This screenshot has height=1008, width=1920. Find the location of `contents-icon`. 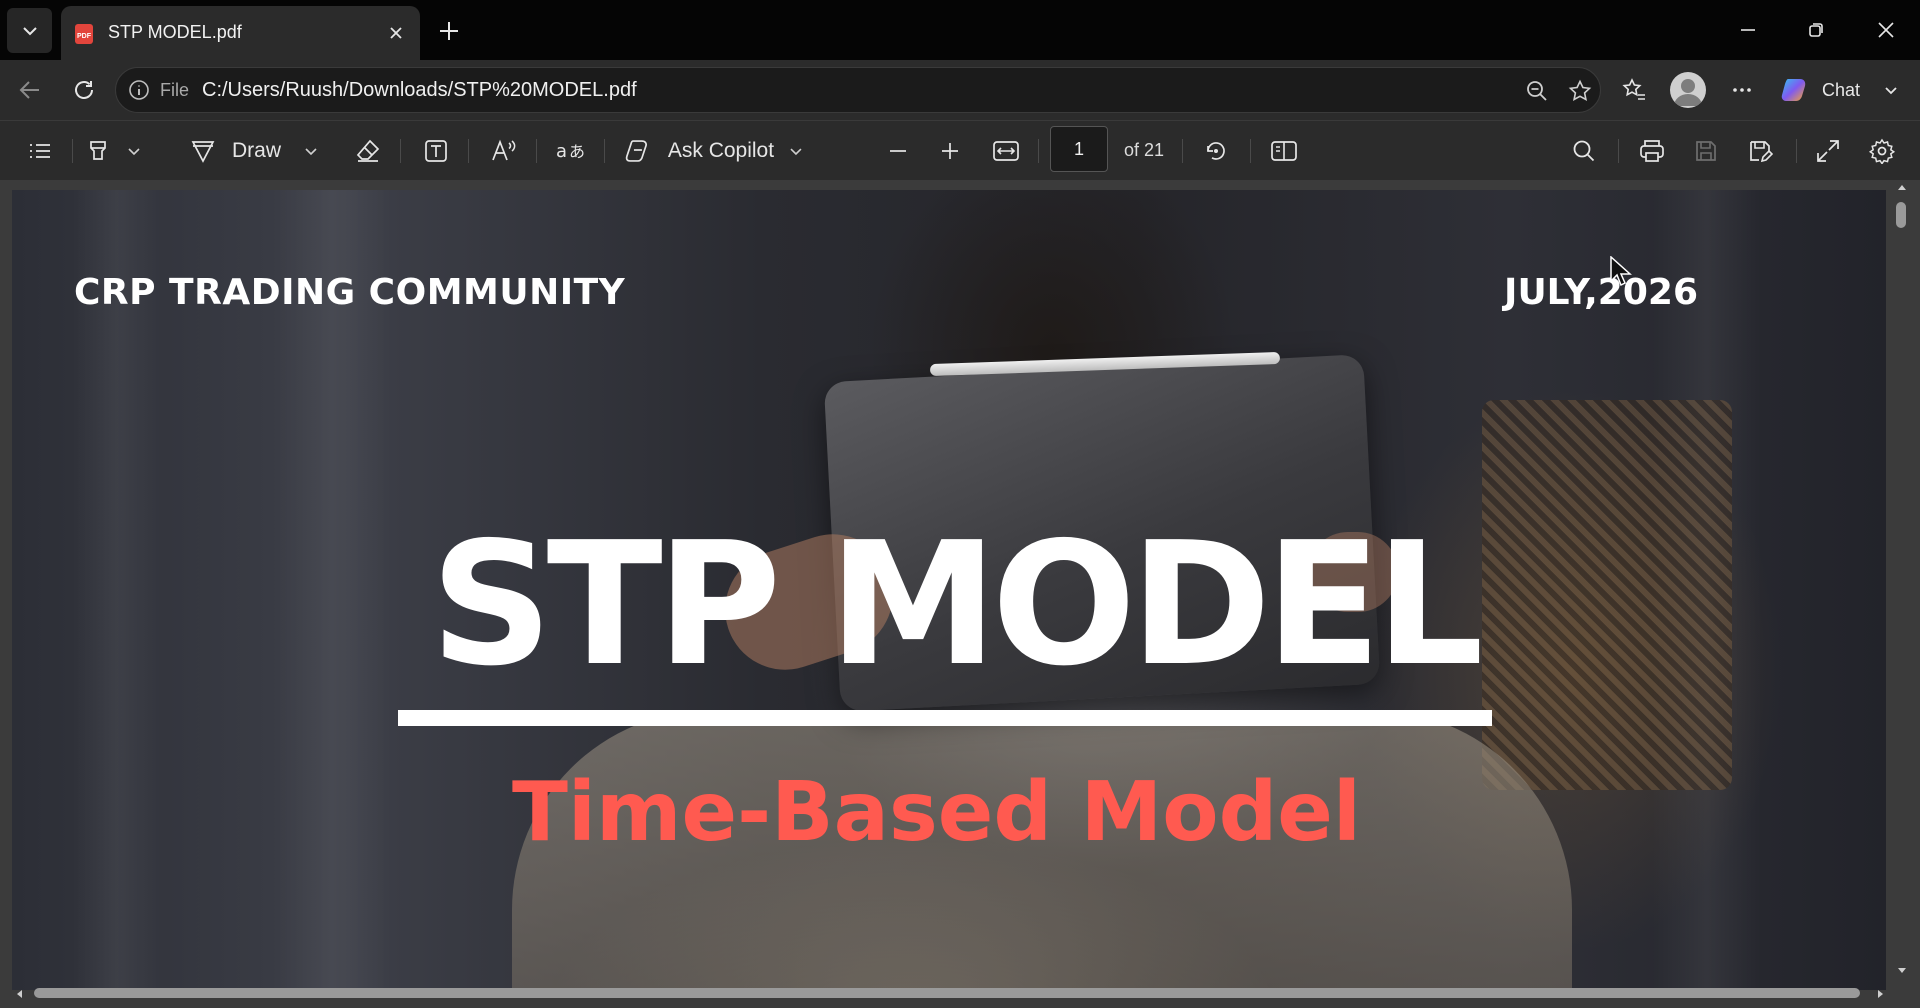

contents-icon is located at coordinates (40, 151).